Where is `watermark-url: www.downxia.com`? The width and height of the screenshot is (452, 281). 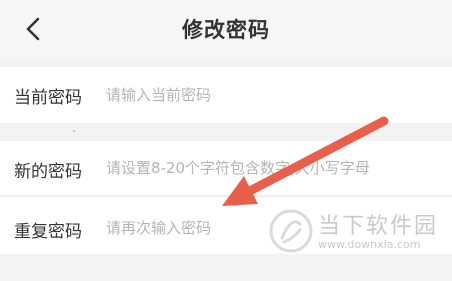
watermark-url: www.downxia.com is located at coordinates (369, 244).